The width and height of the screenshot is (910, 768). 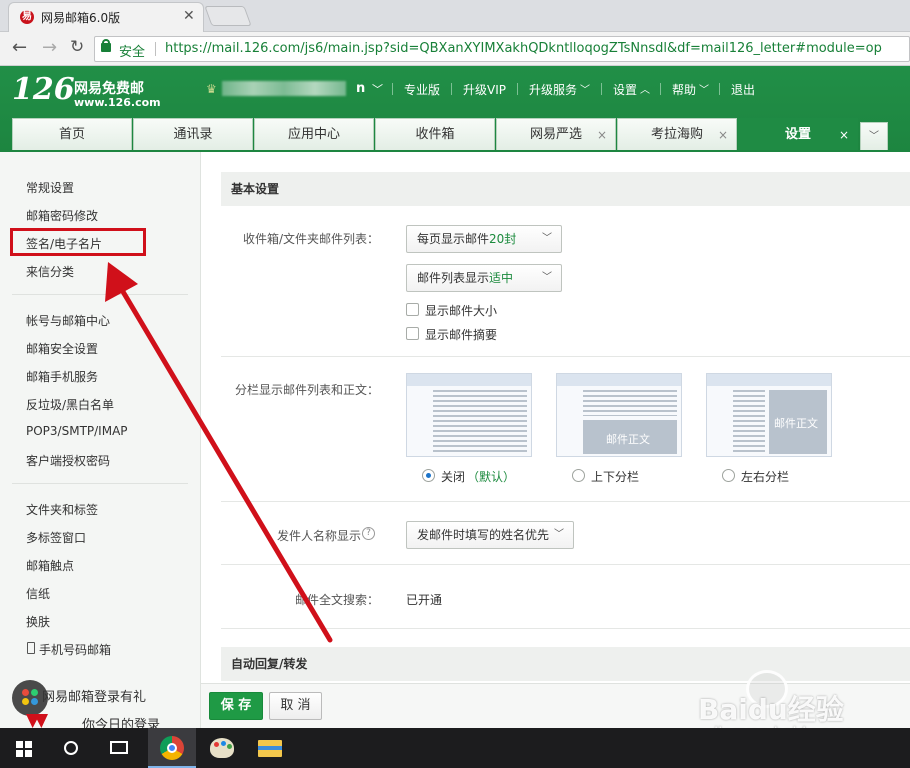 What do you see at coordinates (24, 748) in the screenshot?
I see `start-button` at bounding box center [24, 748].